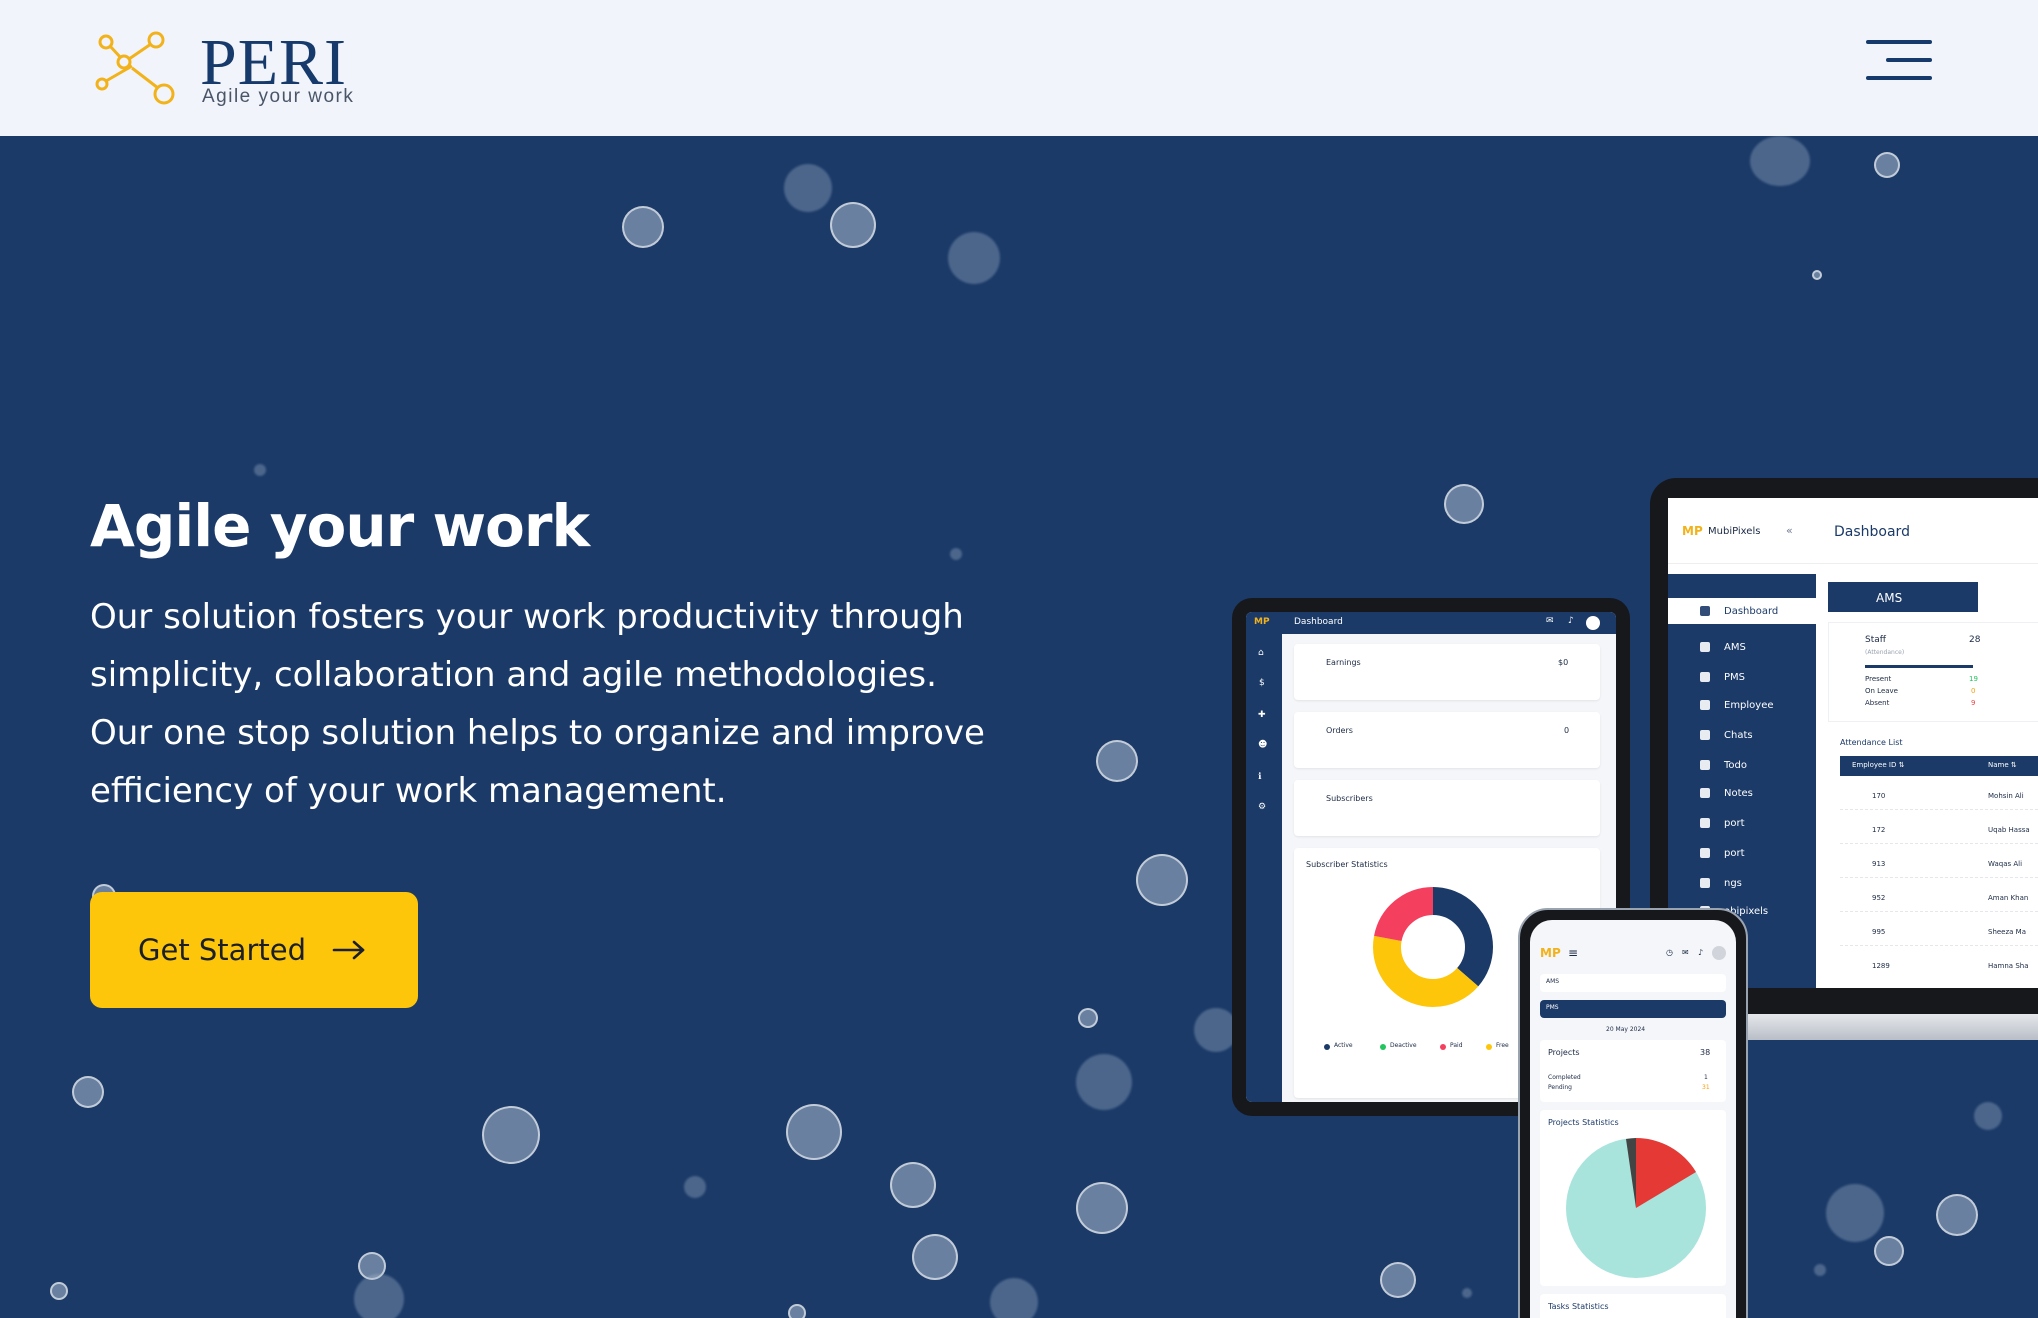 Image resolution: width=2038 pixels, height=1318 pixels. What do you see at coordinates (1262, 745) in the screenshot?
I see `user-icon: ☻` at bounding box center [1262, 745].